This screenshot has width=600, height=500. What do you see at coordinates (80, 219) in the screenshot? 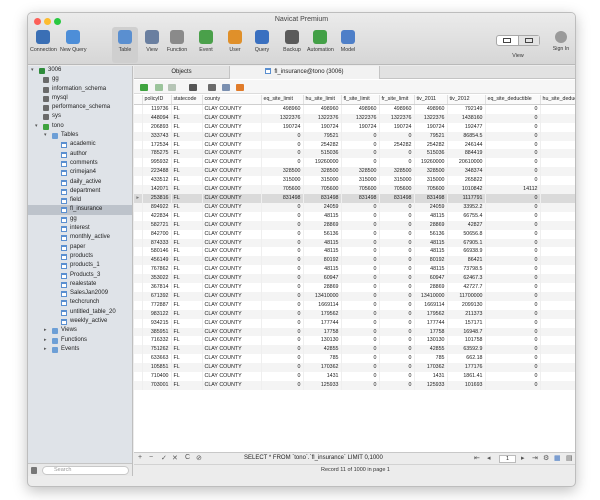
I see `tree-table-gg: gg` at bounding box center [80, 219].